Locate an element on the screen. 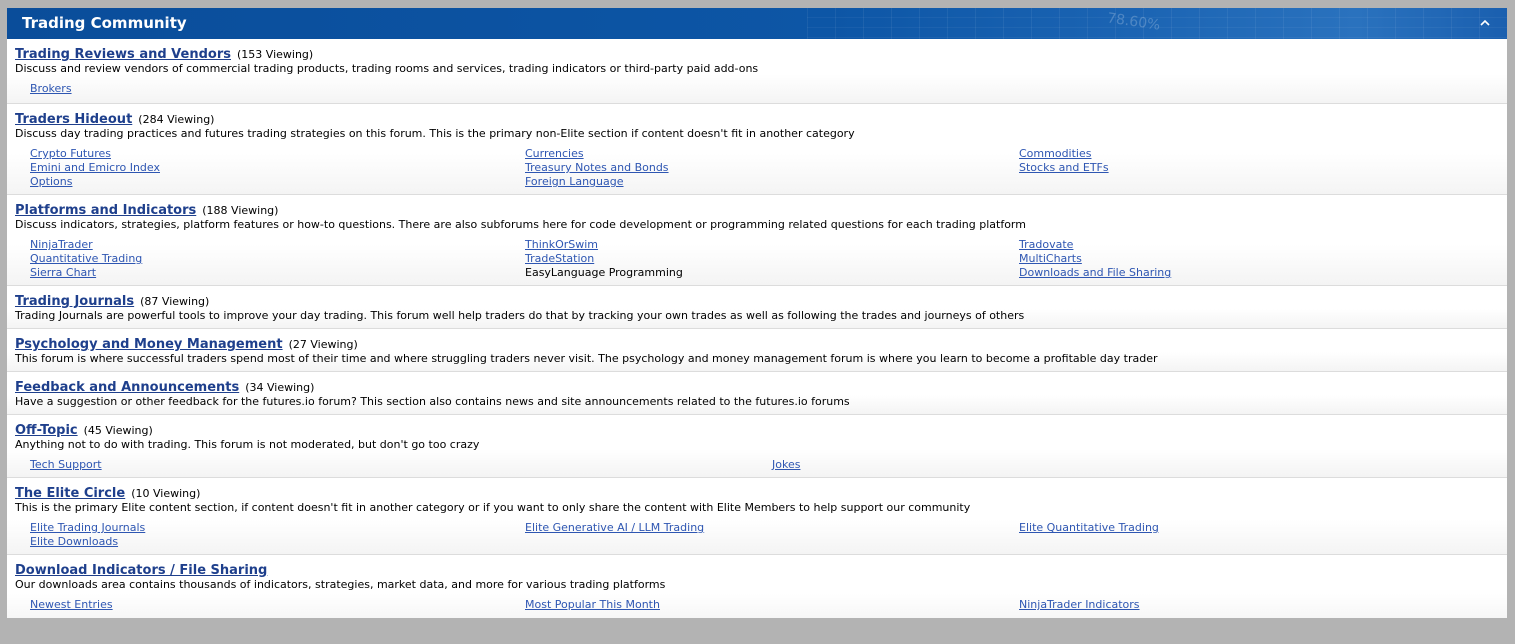 This screenshot has height=644, width=1515. forum-link-trading-journals: Trading Journals is located at coordinates (74, 301).